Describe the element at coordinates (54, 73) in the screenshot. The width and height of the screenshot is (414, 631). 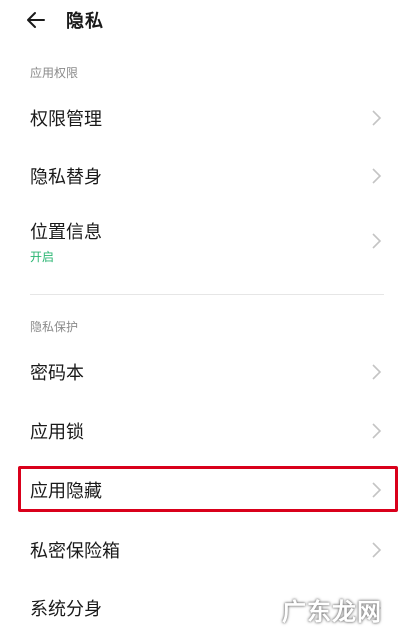
I see `section-label-permissions: 应用权限` at that location.